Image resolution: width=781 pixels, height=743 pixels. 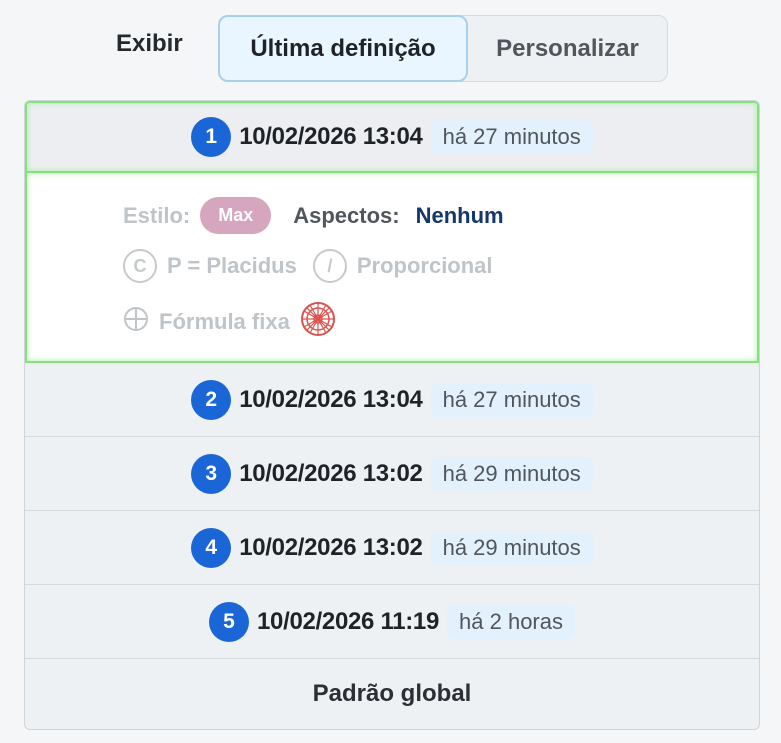 I want to click on slash-circle-icon: /, so click(x=329, y=266).